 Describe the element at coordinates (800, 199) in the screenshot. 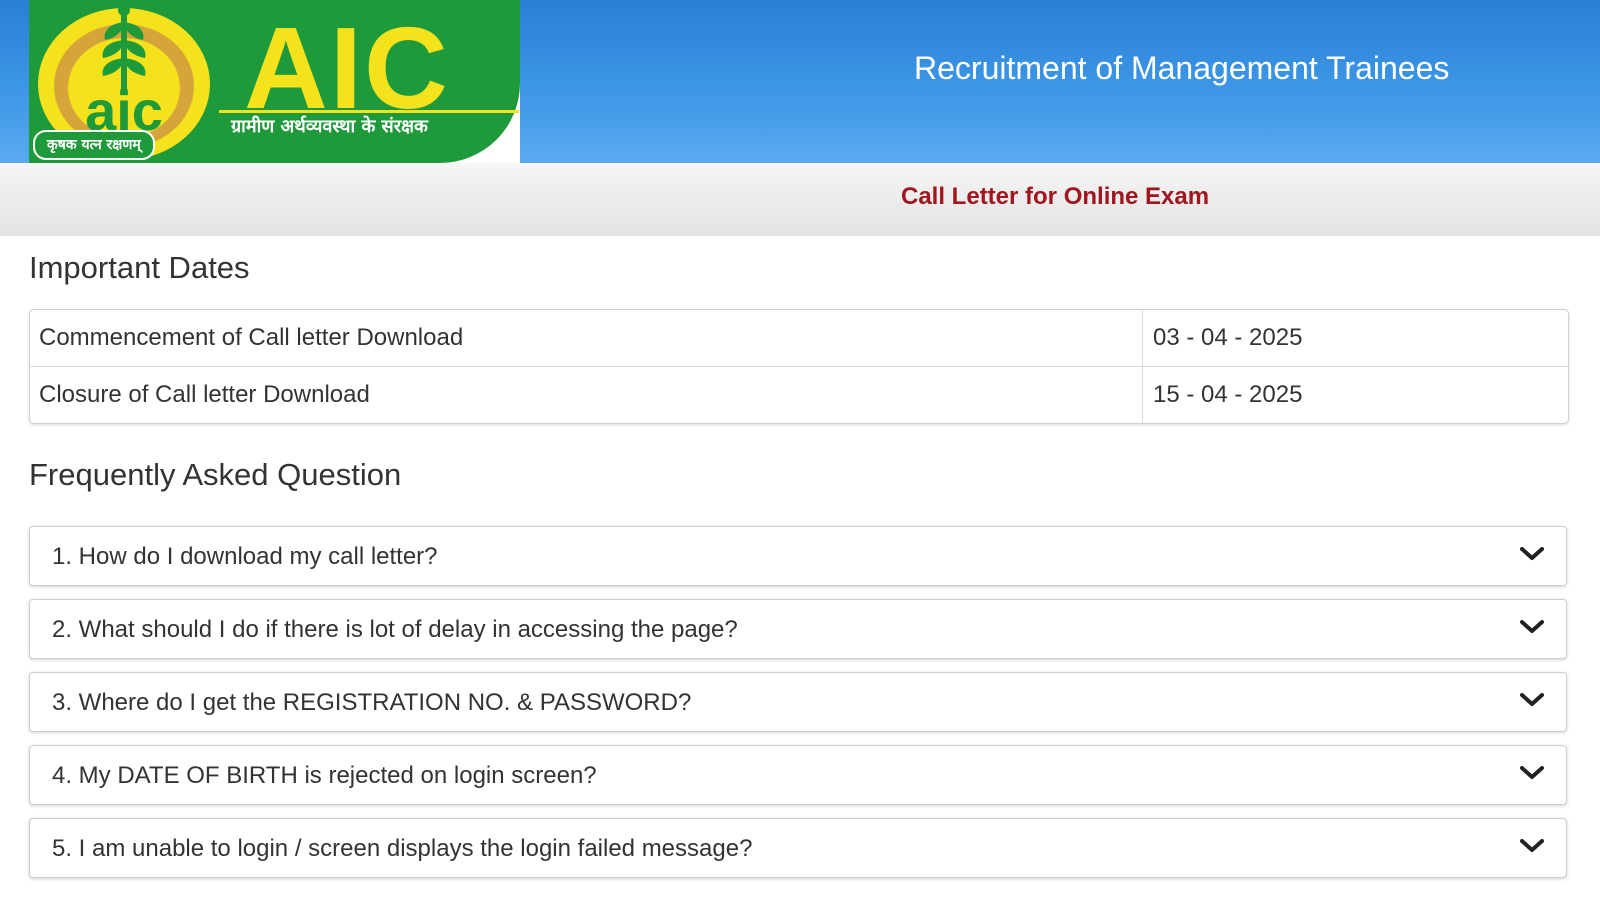

I see `subheader-bar: Call Letter for Online Exam` at that location.